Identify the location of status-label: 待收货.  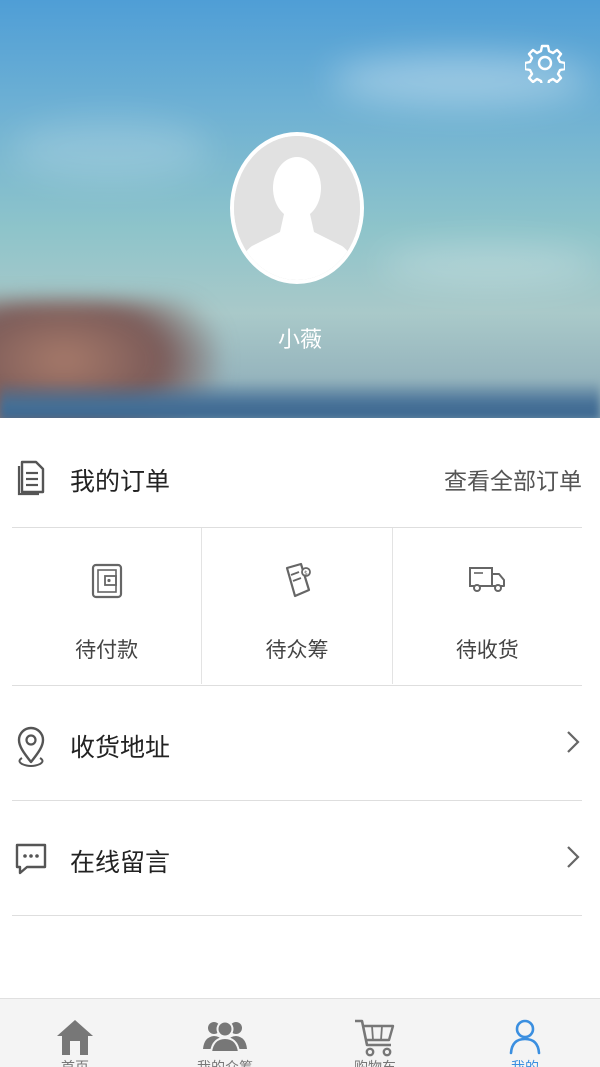
(487, 650).